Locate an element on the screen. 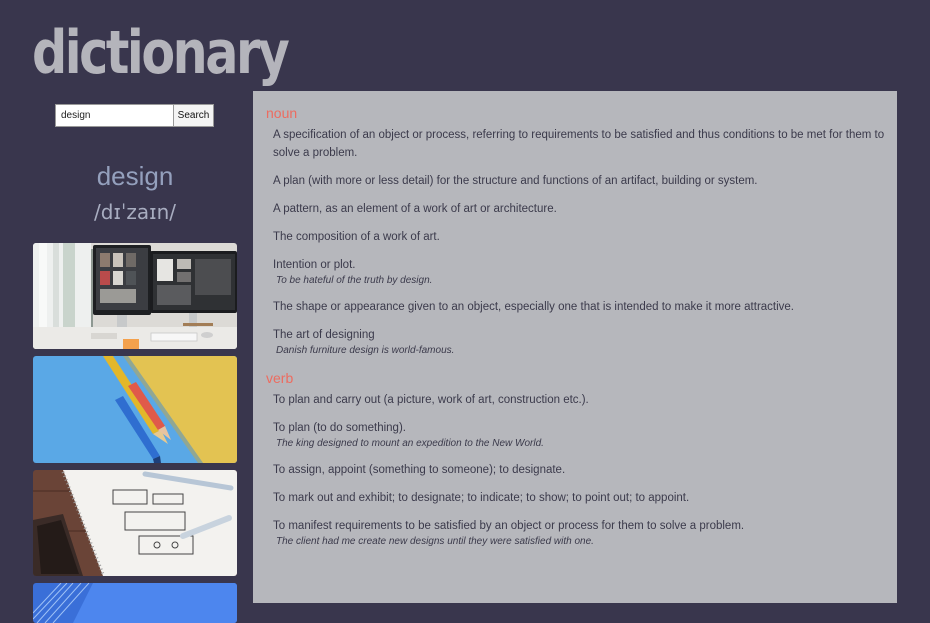 Image resolution: width=930 pixels, height=623 pixels. definition-example: To be hateful of the truth by design. is located at coordinates (354, 280).